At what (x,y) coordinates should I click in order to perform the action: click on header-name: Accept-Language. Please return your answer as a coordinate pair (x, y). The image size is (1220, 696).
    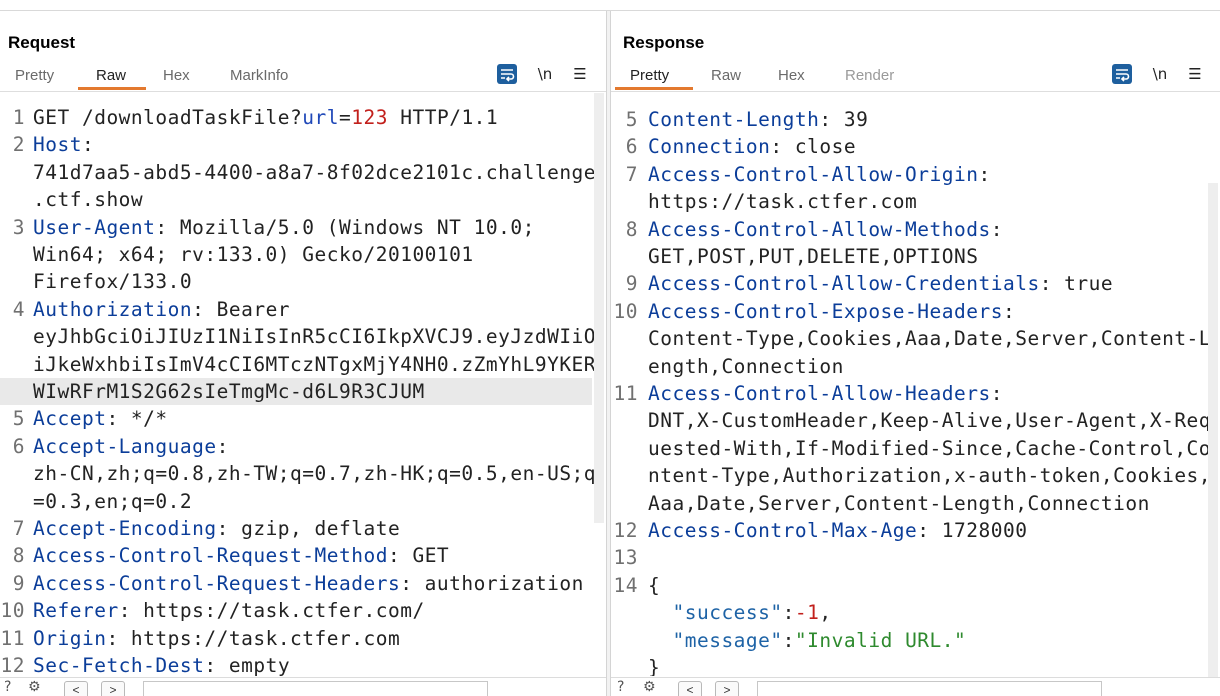
    Looking at the image, I should click on (125, 446).